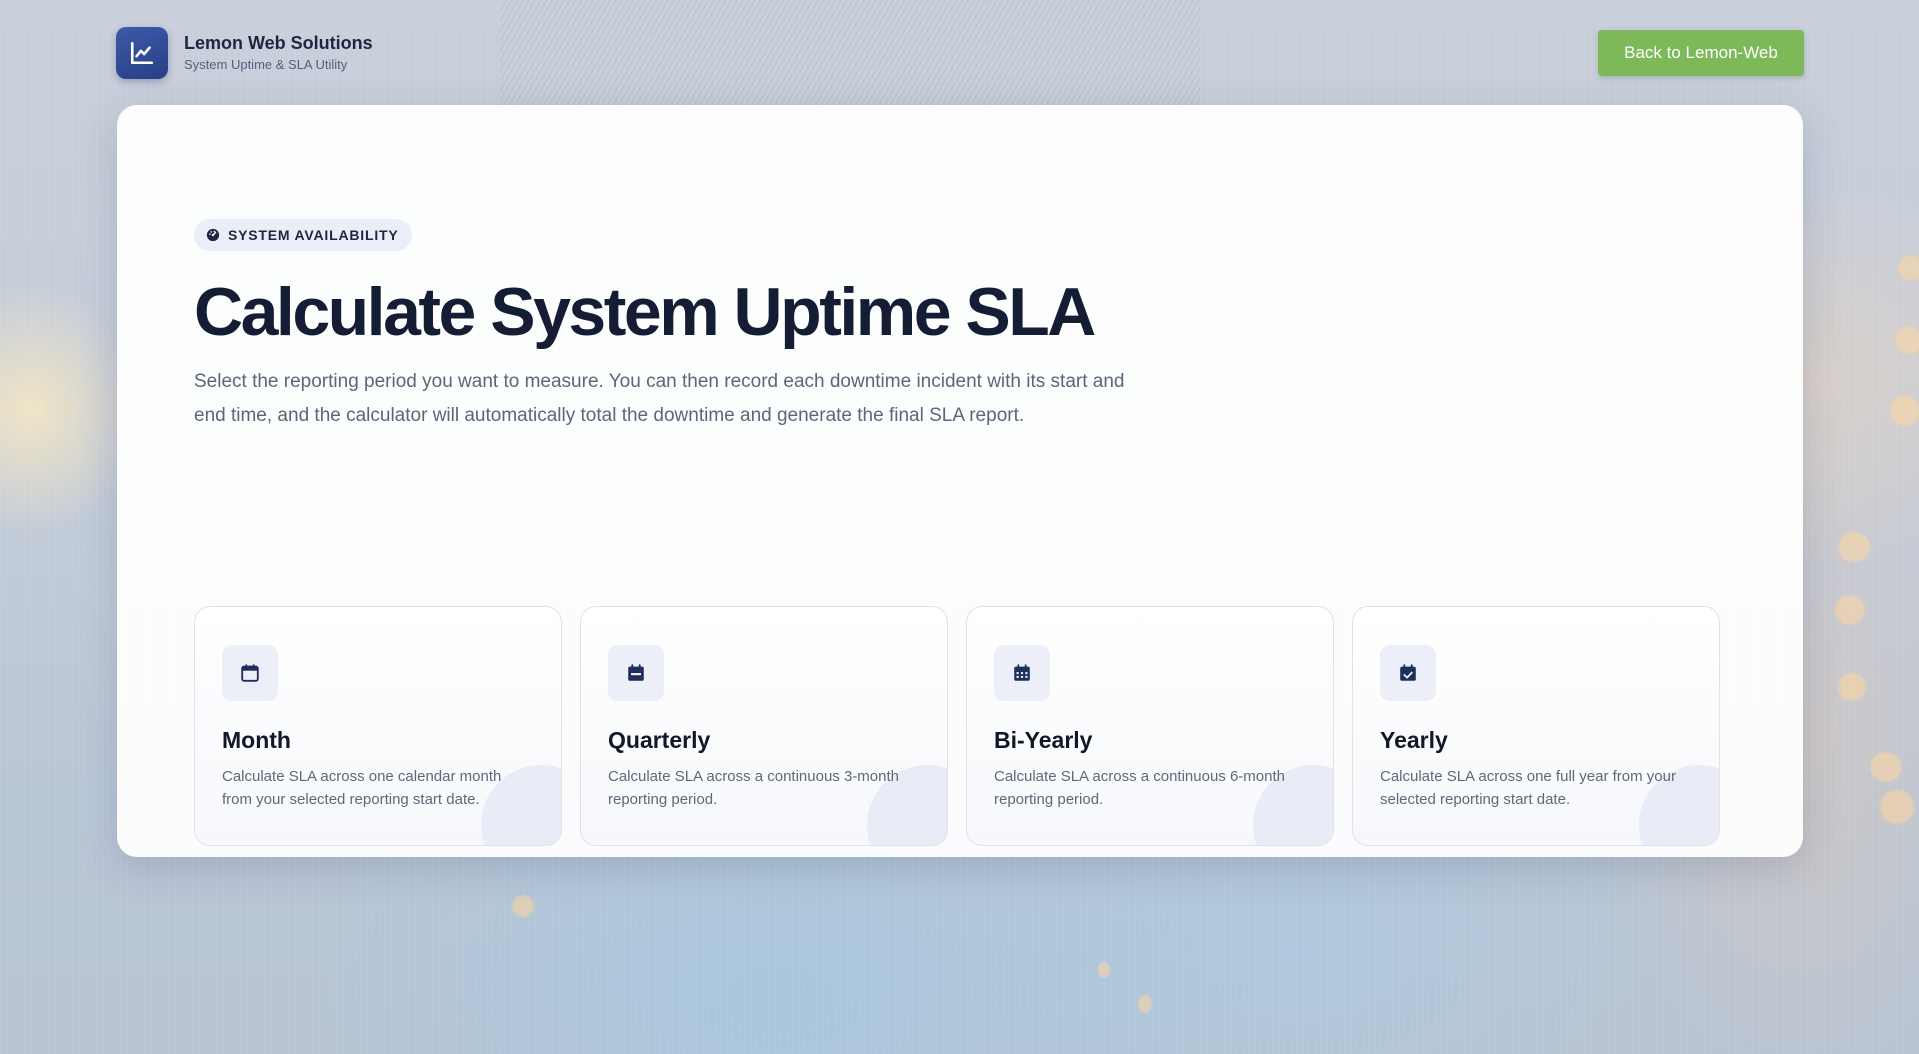 The width and height of the screenshot is (1919, 1054). I want to click on calendar-bar-icon, so click(636, 673).